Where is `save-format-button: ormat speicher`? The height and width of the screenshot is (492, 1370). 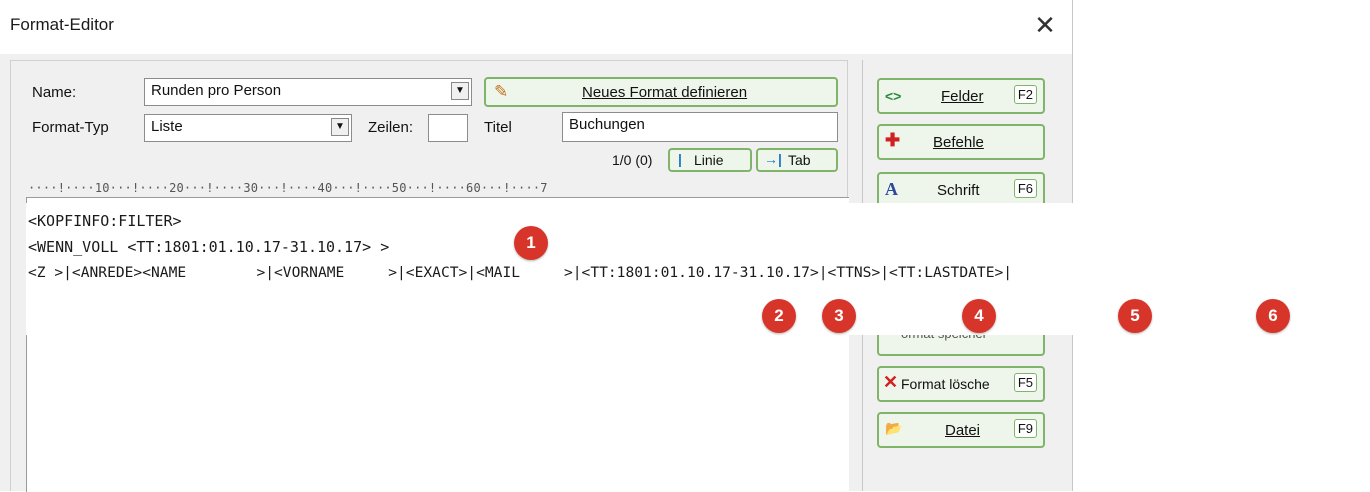 save-format-button: ormat speicher is located at coordinates (961, 344).